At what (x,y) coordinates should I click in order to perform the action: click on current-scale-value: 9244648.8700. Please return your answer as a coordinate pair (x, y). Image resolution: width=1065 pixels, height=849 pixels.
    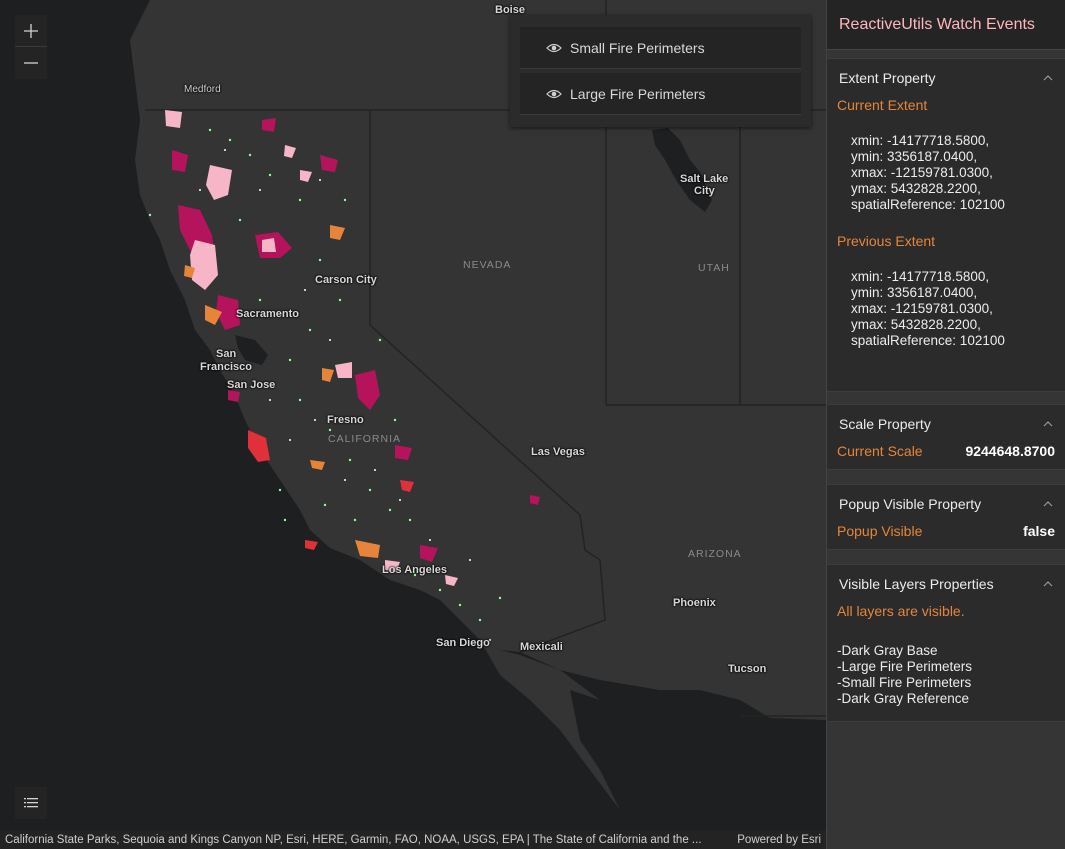
    Looking at the image, I should click on (1010, 451).